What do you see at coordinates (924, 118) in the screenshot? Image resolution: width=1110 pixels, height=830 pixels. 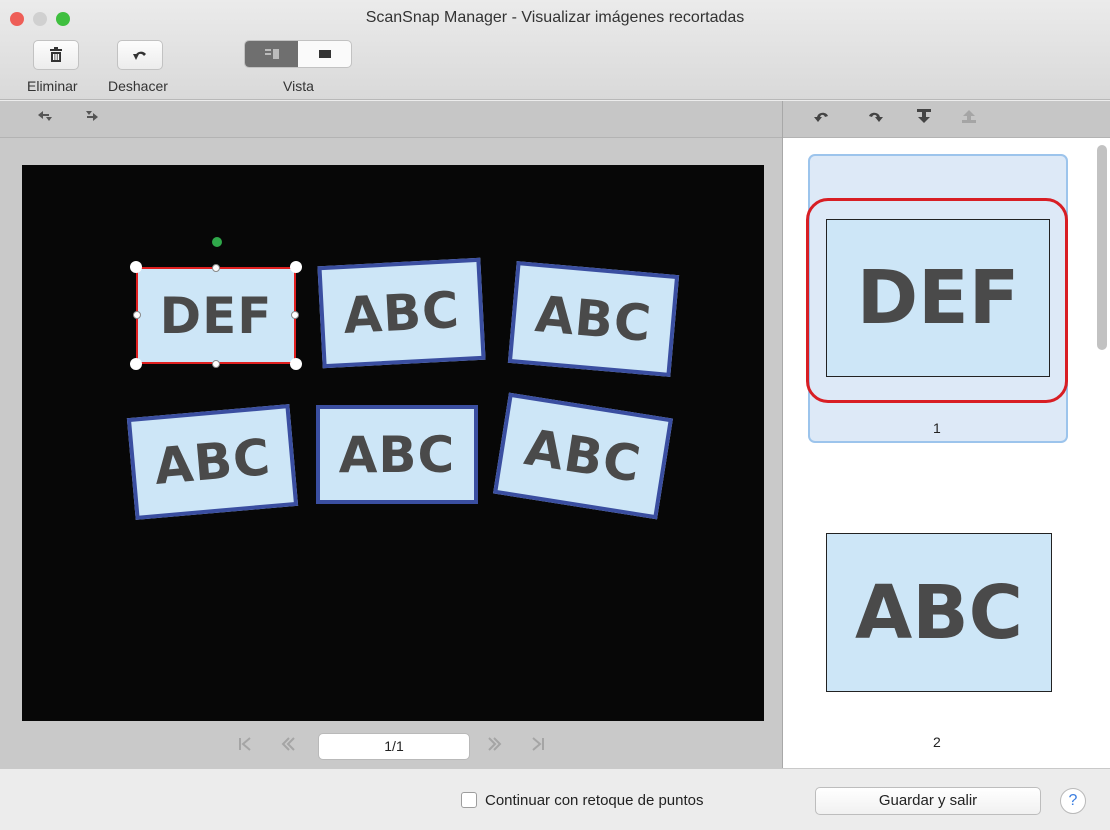 I see `merge-down-icon` at bounding box center [924, 118].